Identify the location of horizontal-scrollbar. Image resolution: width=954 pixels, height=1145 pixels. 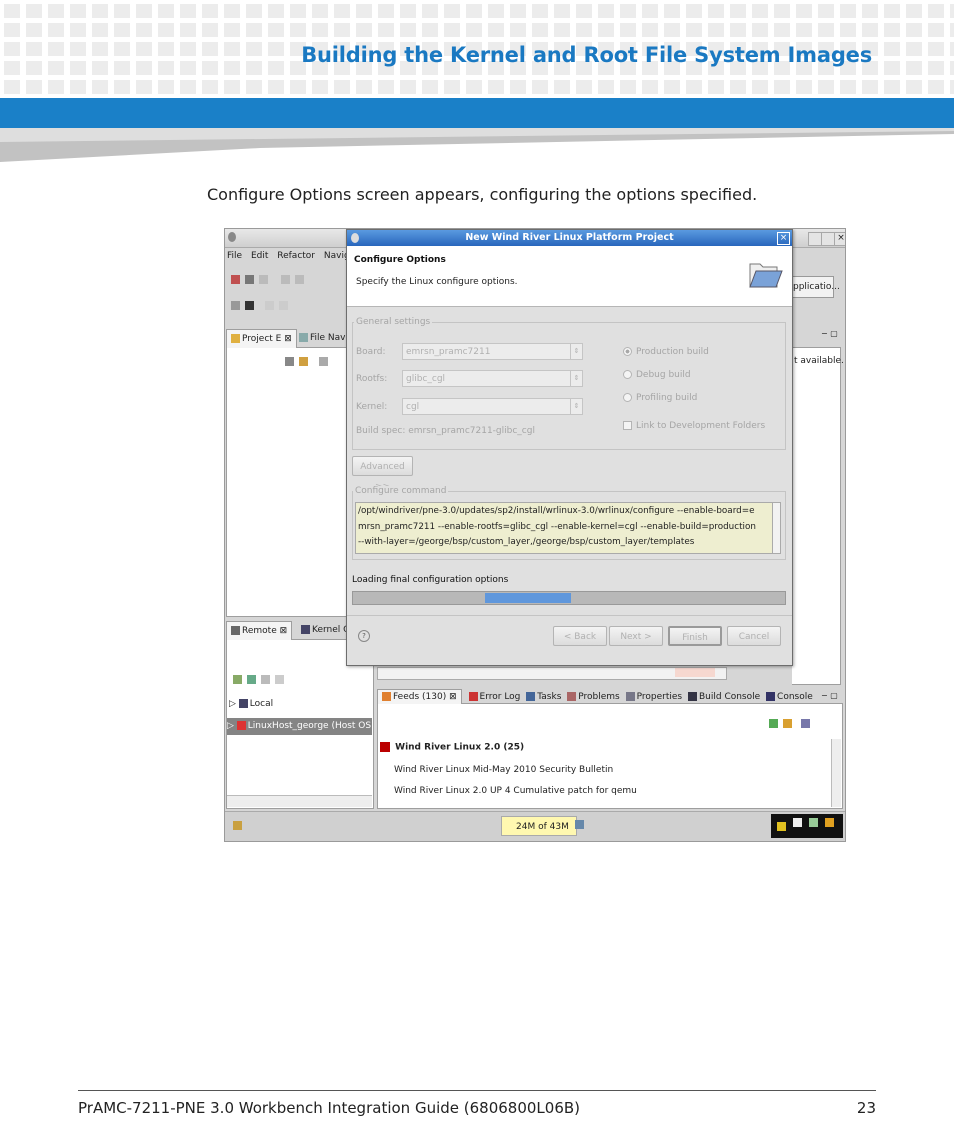
(299, 801).